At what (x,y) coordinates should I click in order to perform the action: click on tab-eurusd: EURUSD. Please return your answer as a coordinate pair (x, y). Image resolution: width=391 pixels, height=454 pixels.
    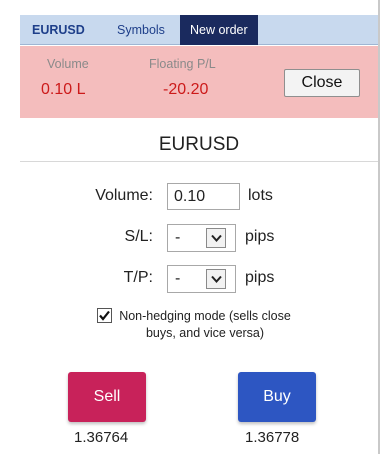
    Looking at the image, I should click on (58, 30).